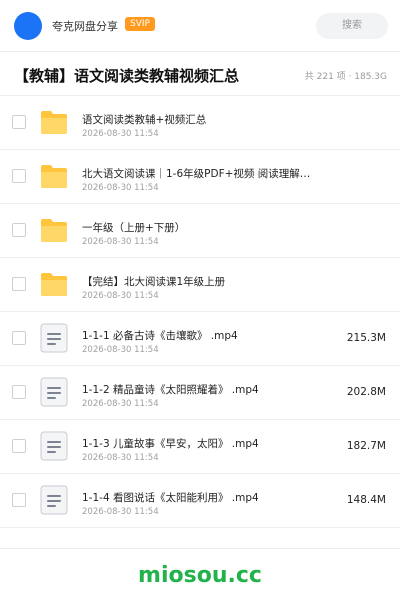 The width and height of the screenshot is (400, 600). What do you see at coordinates (154, 282) in the screenshot?
I see `file-name: 【完结】北大阅读课1年级上册` at bounding box center [154, 282].